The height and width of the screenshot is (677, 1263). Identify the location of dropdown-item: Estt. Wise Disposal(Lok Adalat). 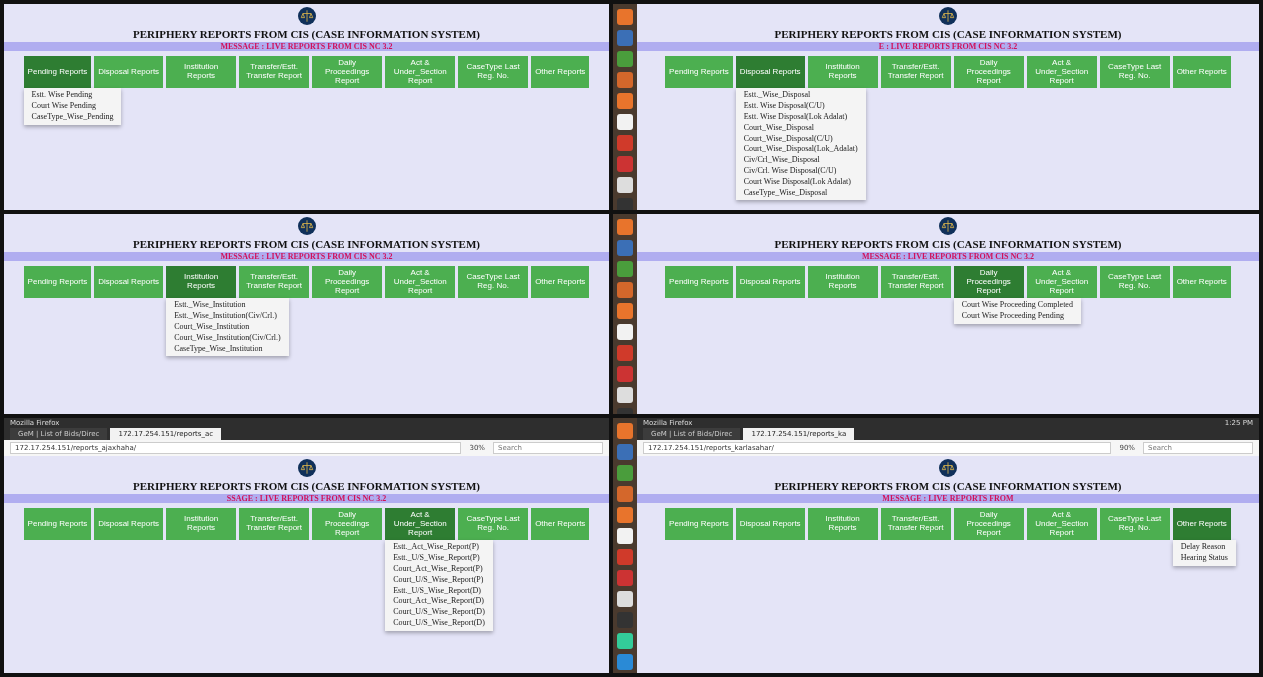
(800, 117).